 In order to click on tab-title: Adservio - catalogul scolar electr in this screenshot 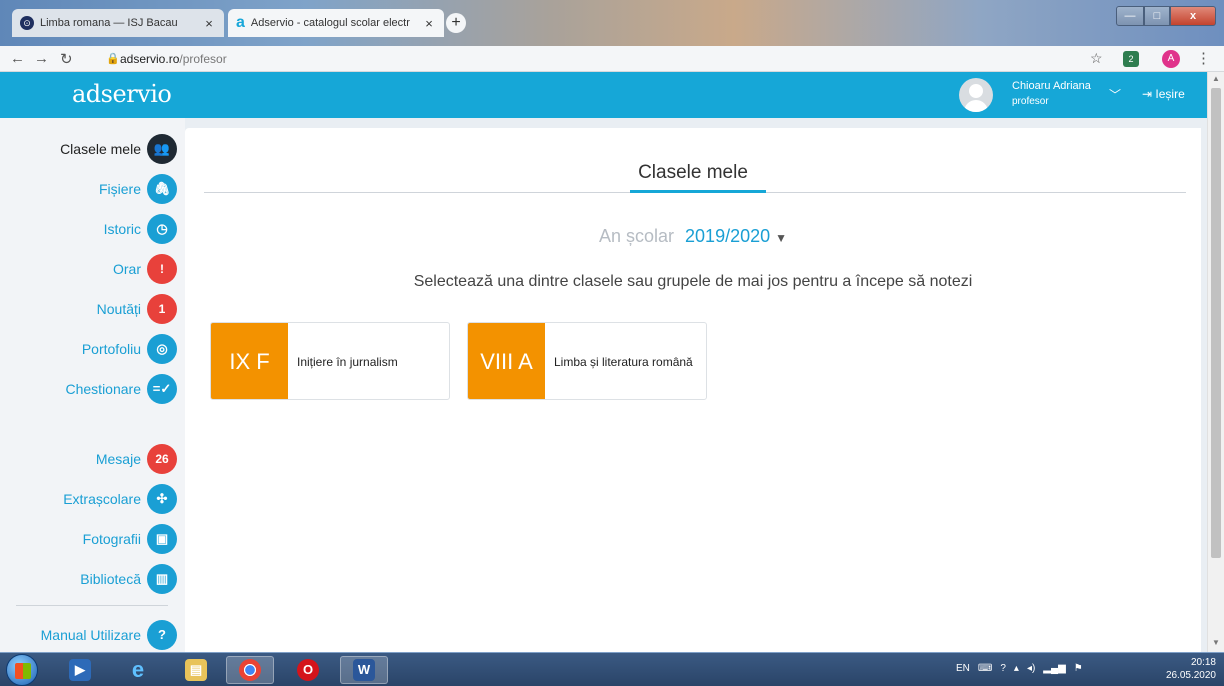, I will do `click(330, 23)`.